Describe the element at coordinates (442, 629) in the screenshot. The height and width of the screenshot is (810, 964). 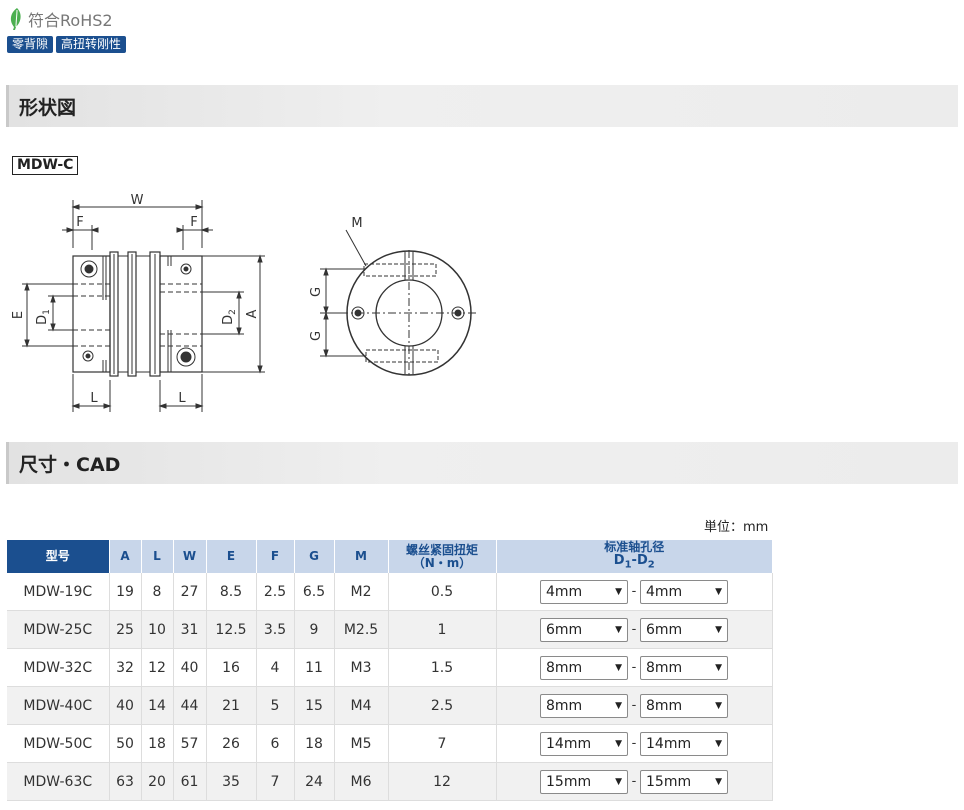
I see `cell-torque: 1` at that location.